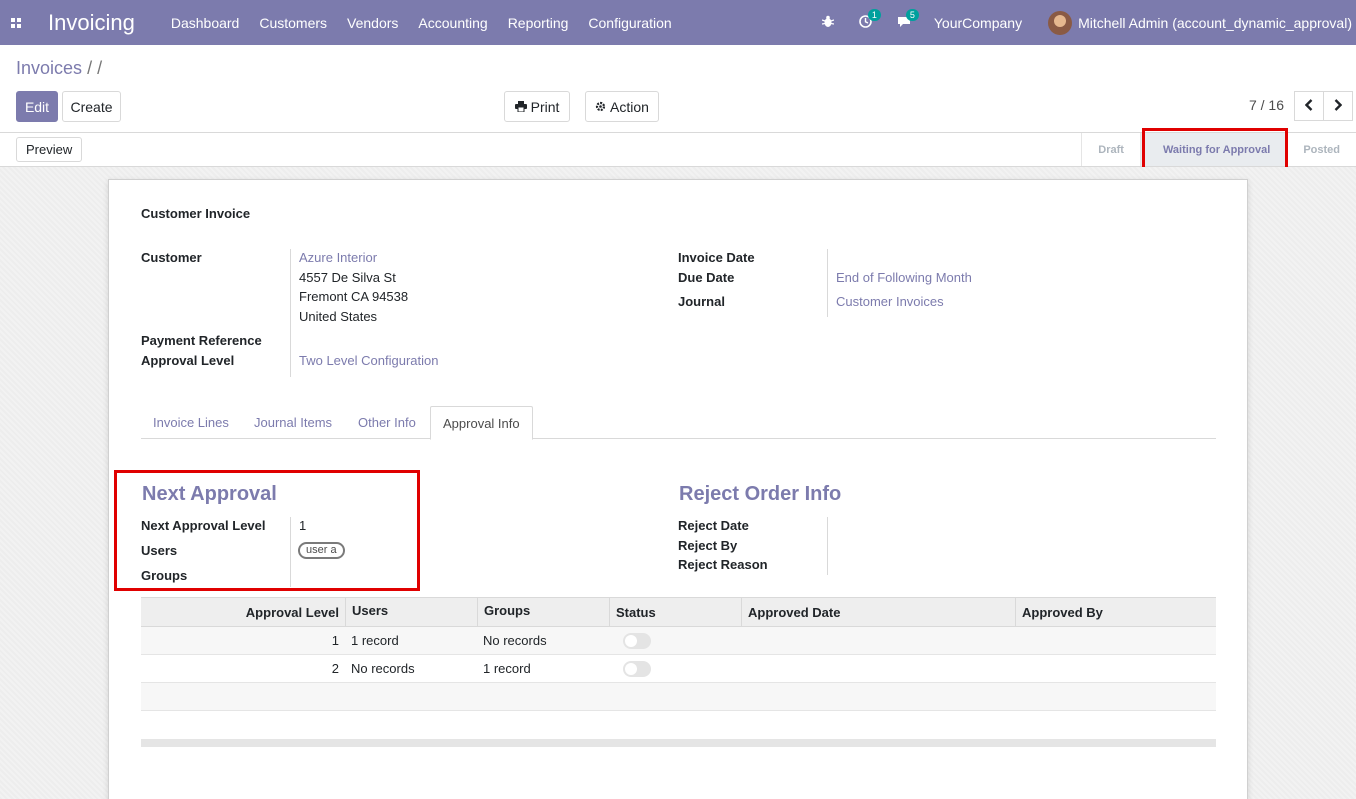  I want to click on menu-dashboard: Dashboard, so click(205, 23).